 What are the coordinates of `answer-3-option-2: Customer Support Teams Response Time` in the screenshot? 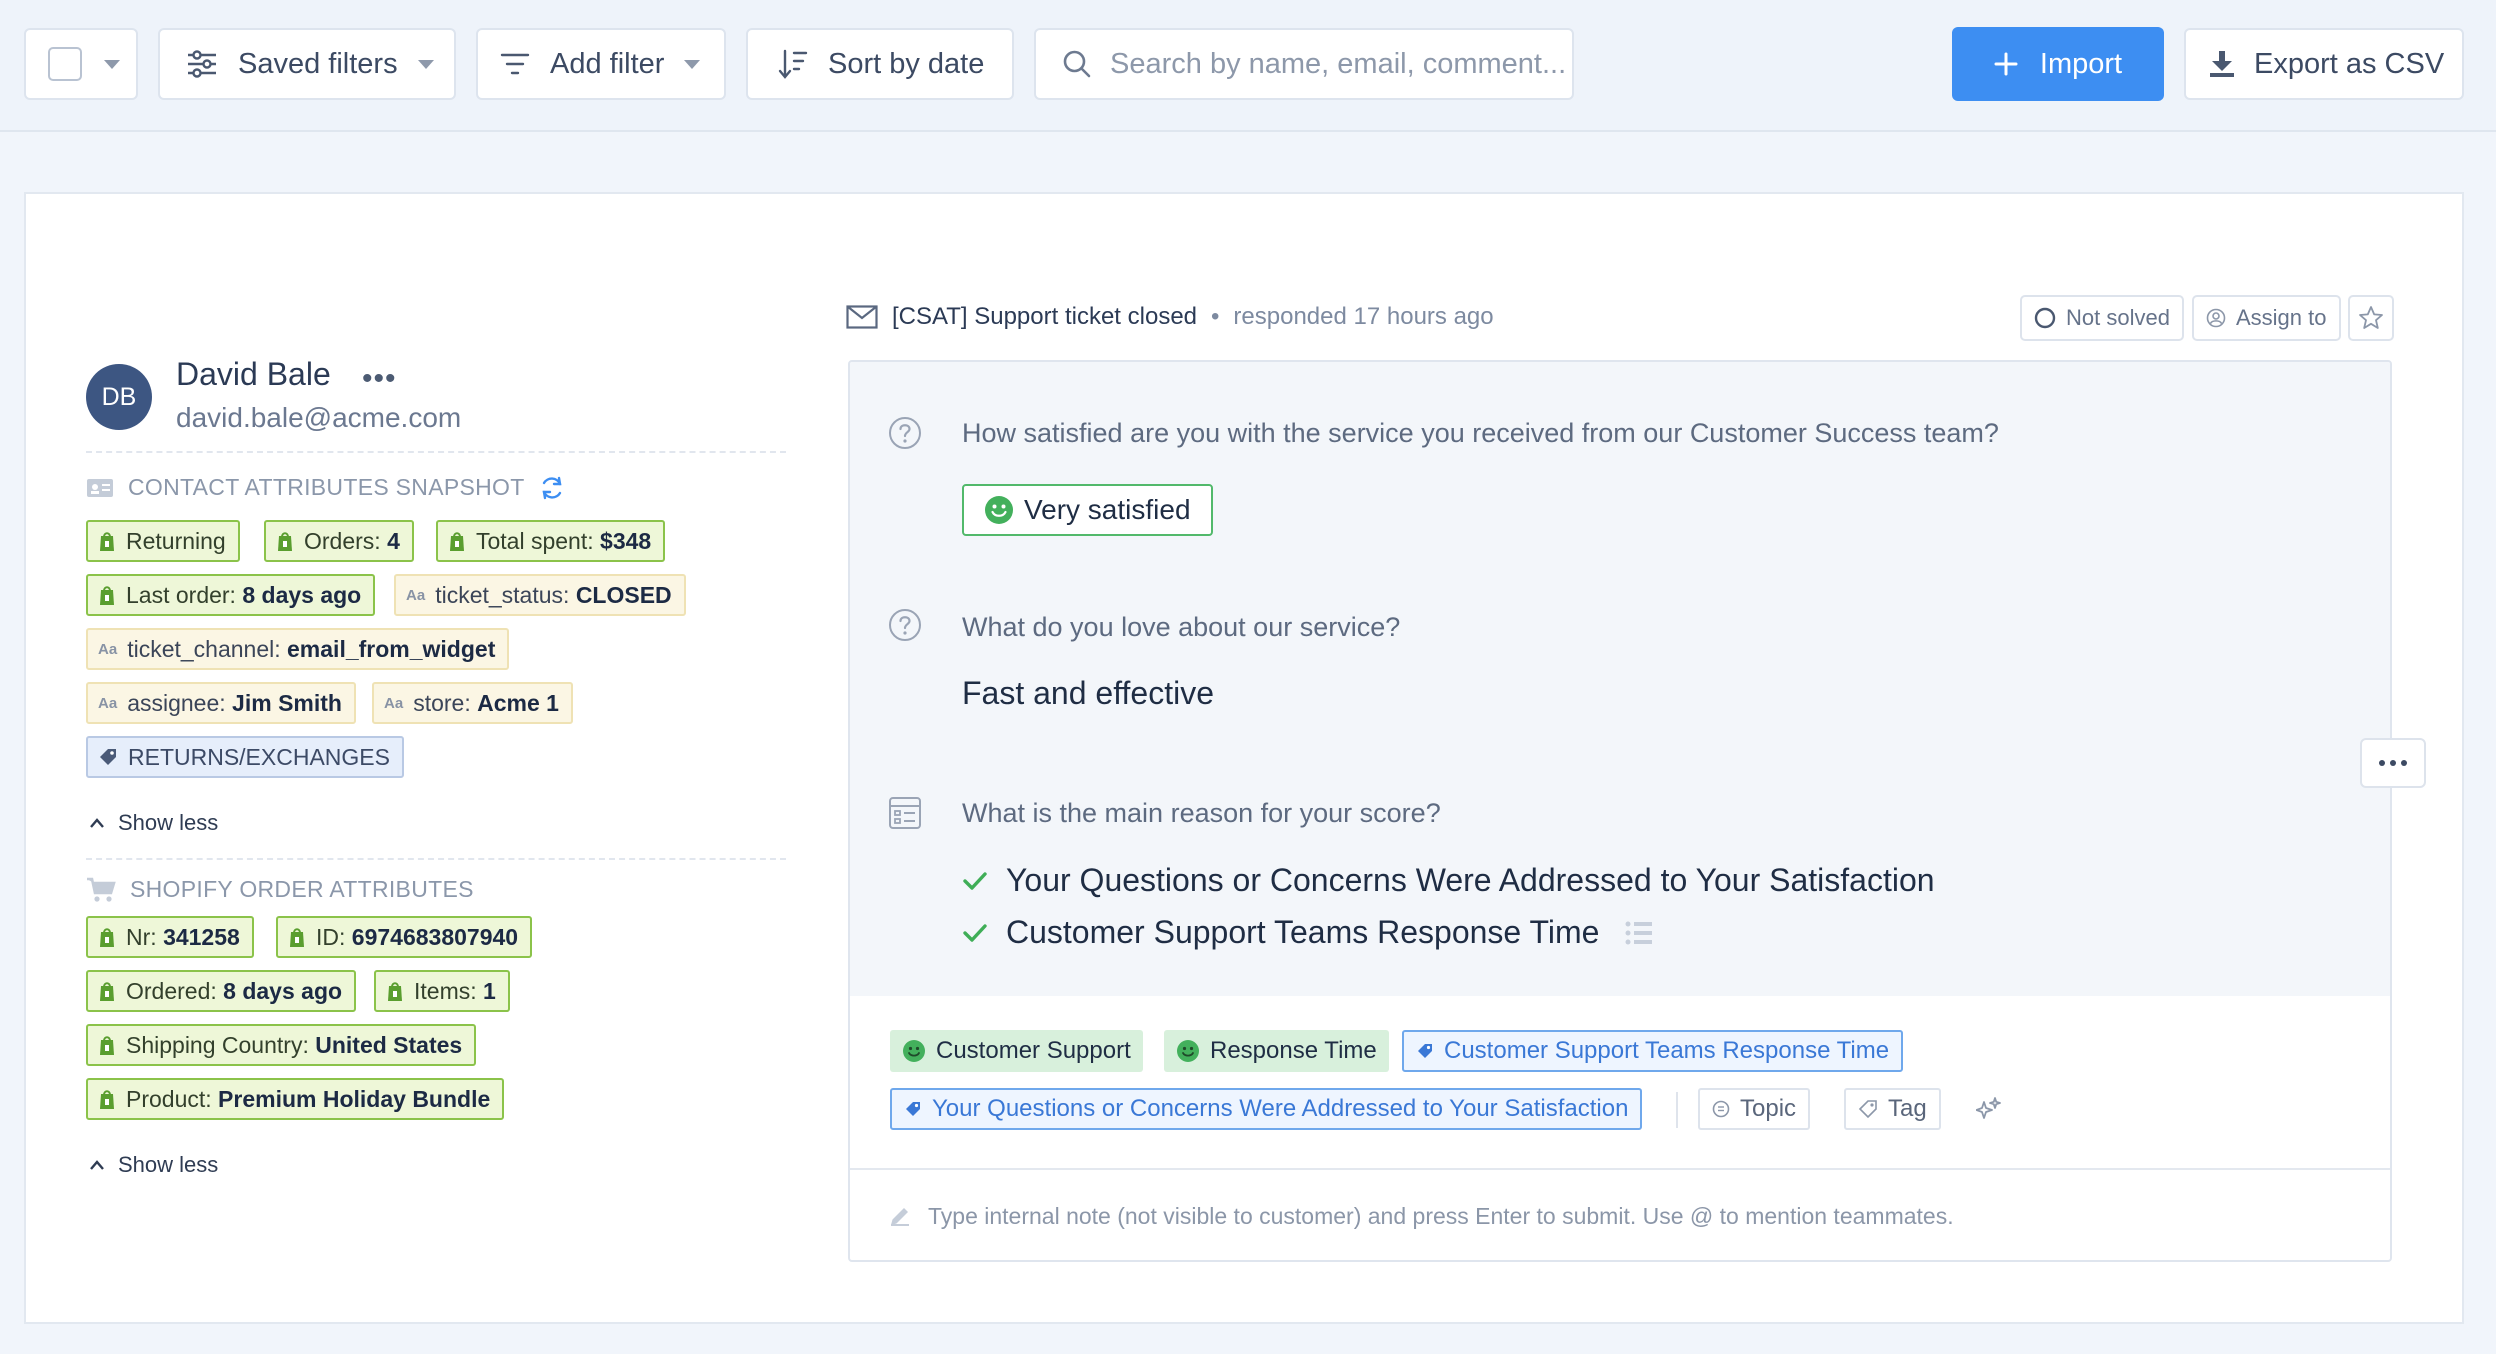 It's located at (1303, 932).